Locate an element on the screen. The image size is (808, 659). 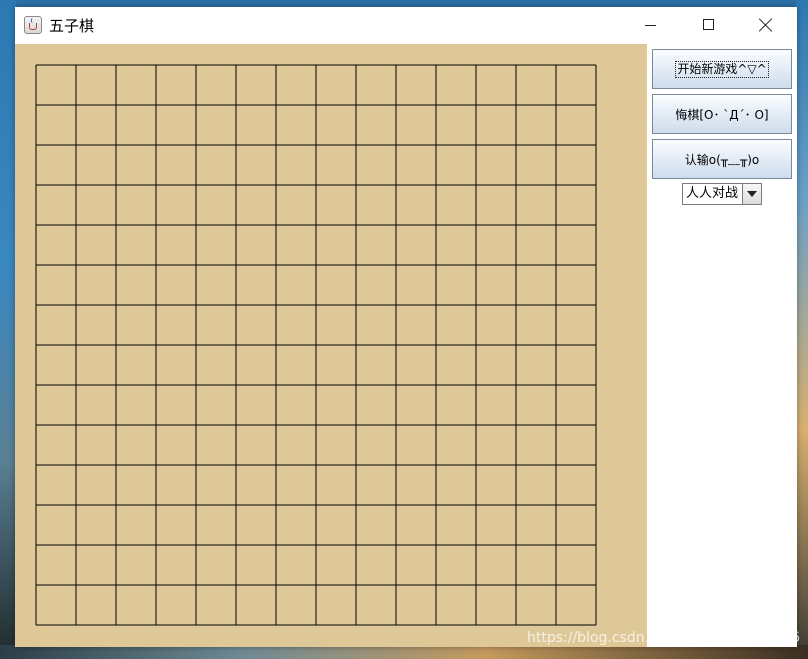
maximize-icon is located at coordinates (708, 24).